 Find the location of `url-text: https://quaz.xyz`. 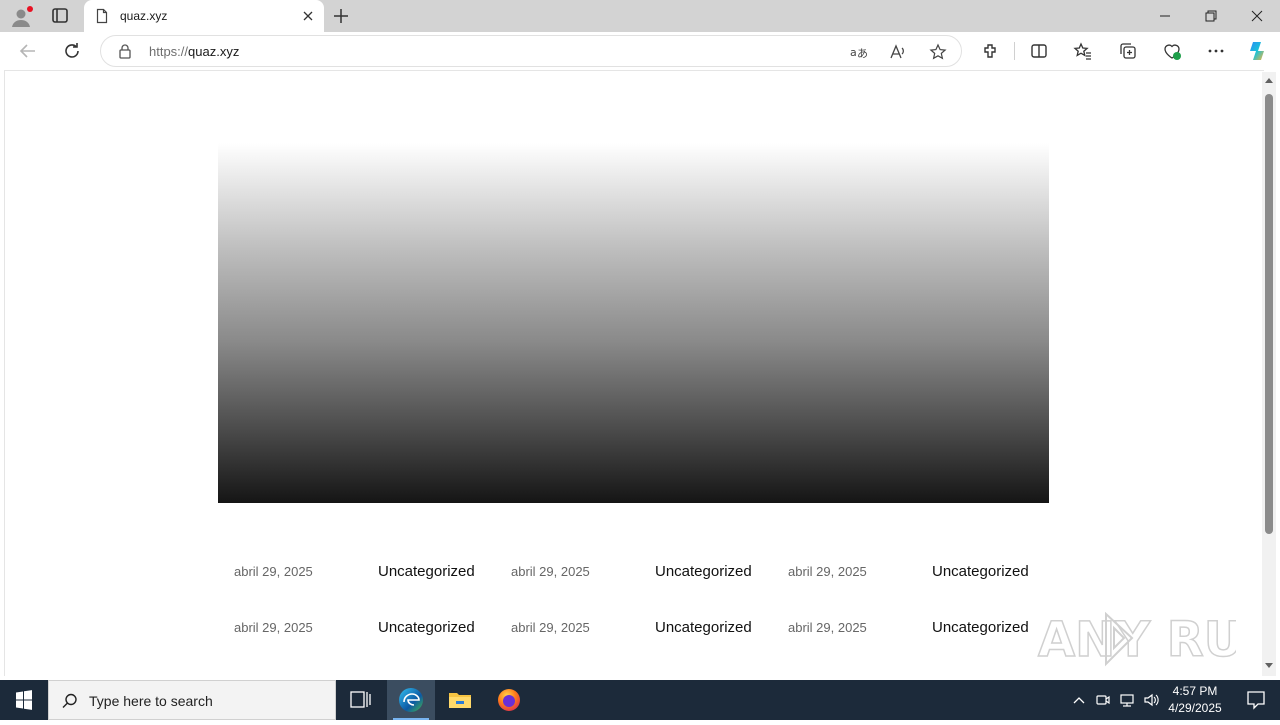

url-text: https://quaz.xyz is located at coordinates (194, 51).